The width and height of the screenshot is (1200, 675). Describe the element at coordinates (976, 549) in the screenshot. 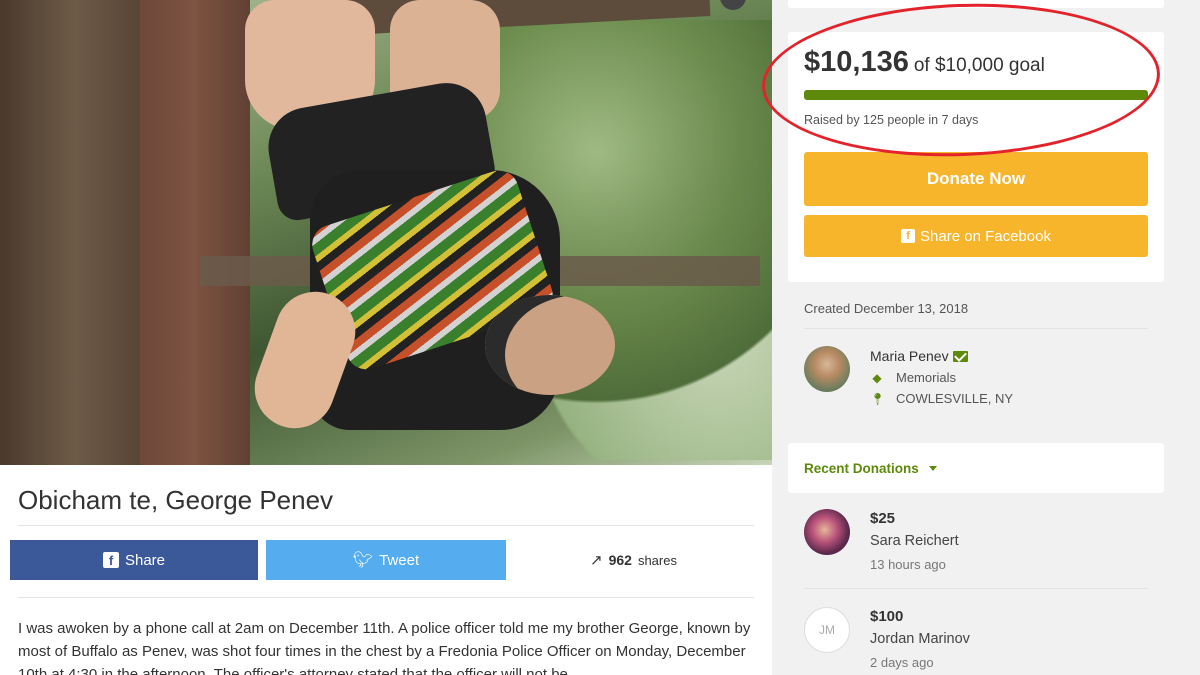

I see `donation-item: $25 Sara Reichert 13 hours ago` at that location.